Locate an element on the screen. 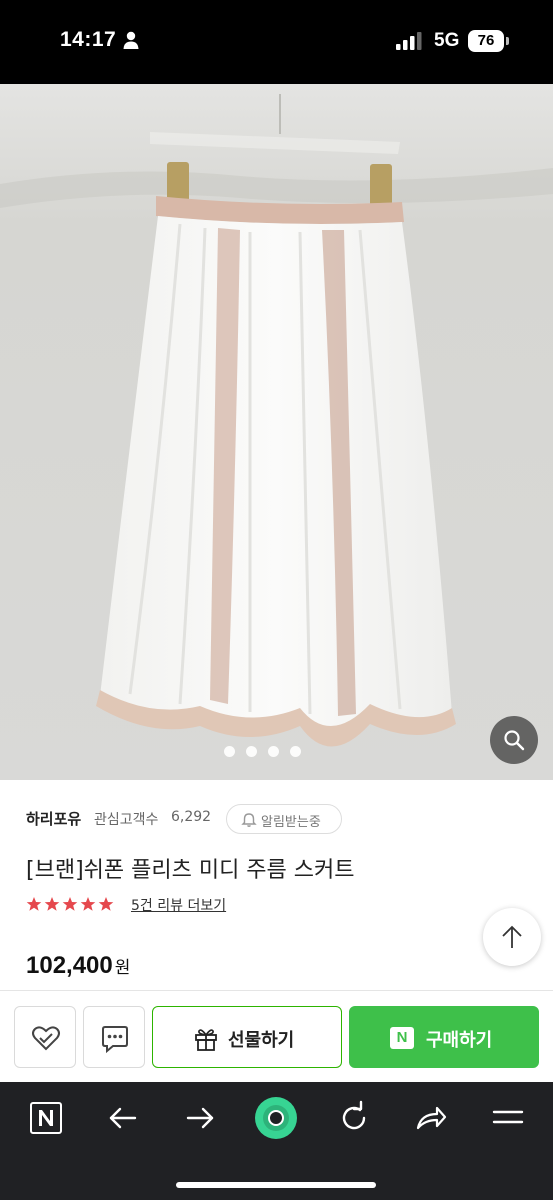  talk-button is located at coordinates (114, 1037).